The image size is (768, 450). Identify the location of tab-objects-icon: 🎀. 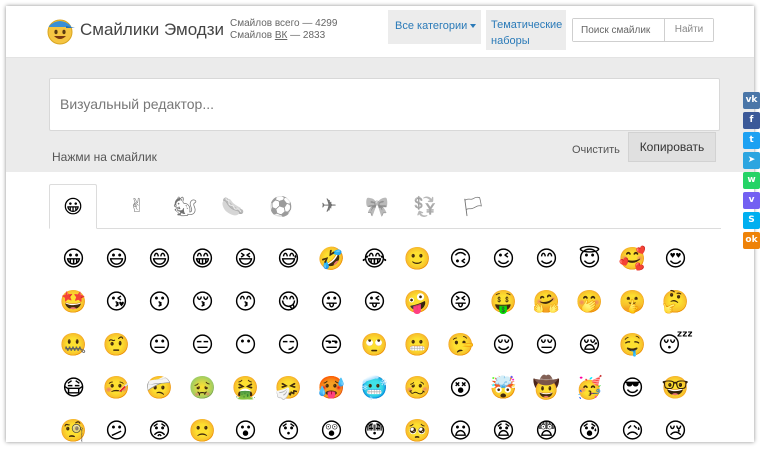
(377, 206).